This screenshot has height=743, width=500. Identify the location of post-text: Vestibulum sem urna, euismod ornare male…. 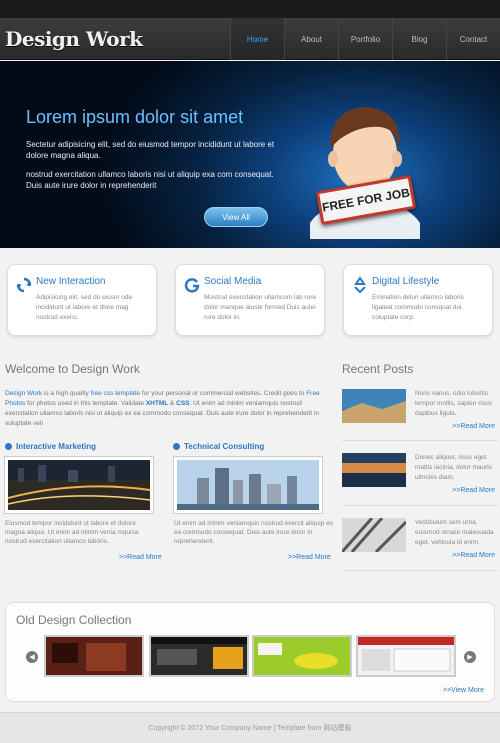
(454, 532).